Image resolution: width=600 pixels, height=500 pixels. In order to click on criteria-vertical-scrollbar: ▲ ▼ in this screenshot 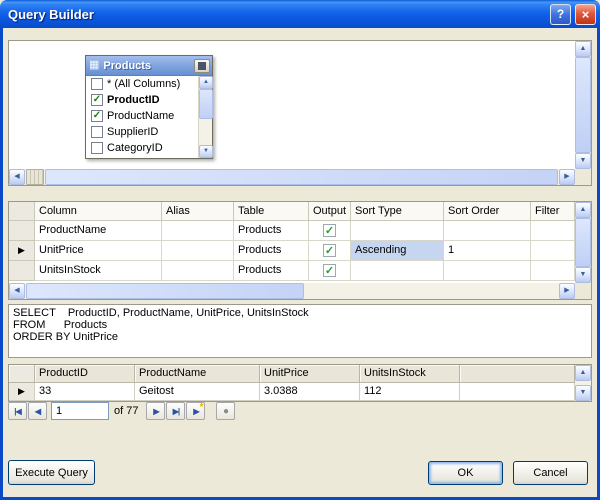, I will do `click(583, 242)`.